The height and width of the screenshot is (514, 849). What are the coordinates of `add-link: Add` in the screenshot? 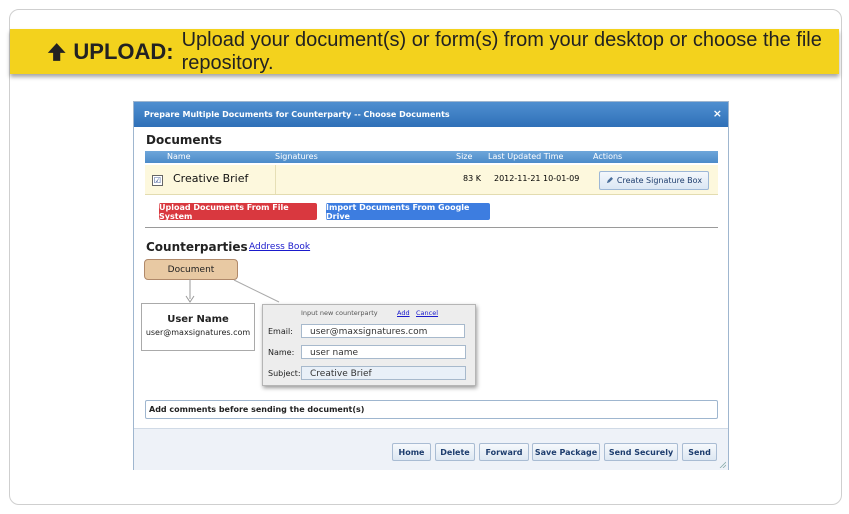 It's located at (403, 313).